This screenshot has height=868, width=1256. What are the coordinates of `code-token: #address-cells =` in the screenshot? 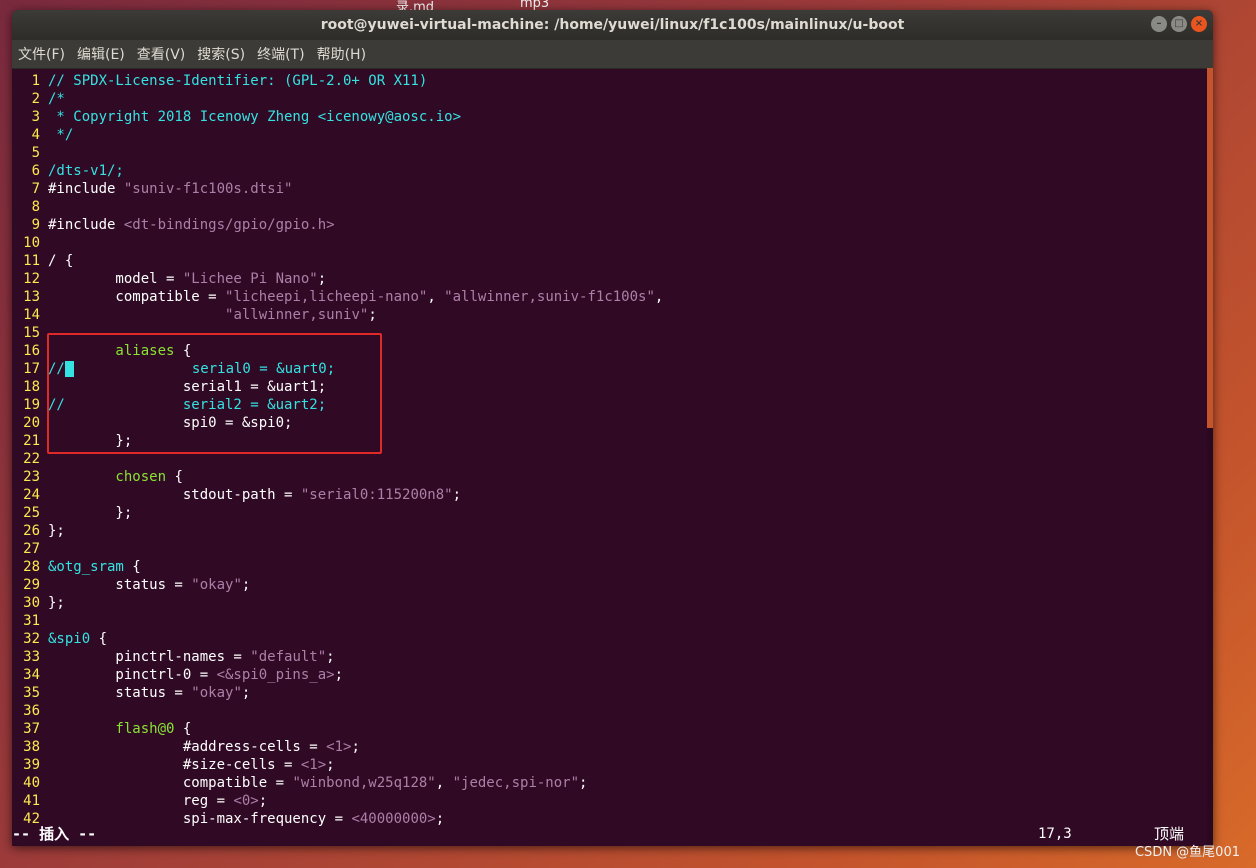 It's located at (187, 747).